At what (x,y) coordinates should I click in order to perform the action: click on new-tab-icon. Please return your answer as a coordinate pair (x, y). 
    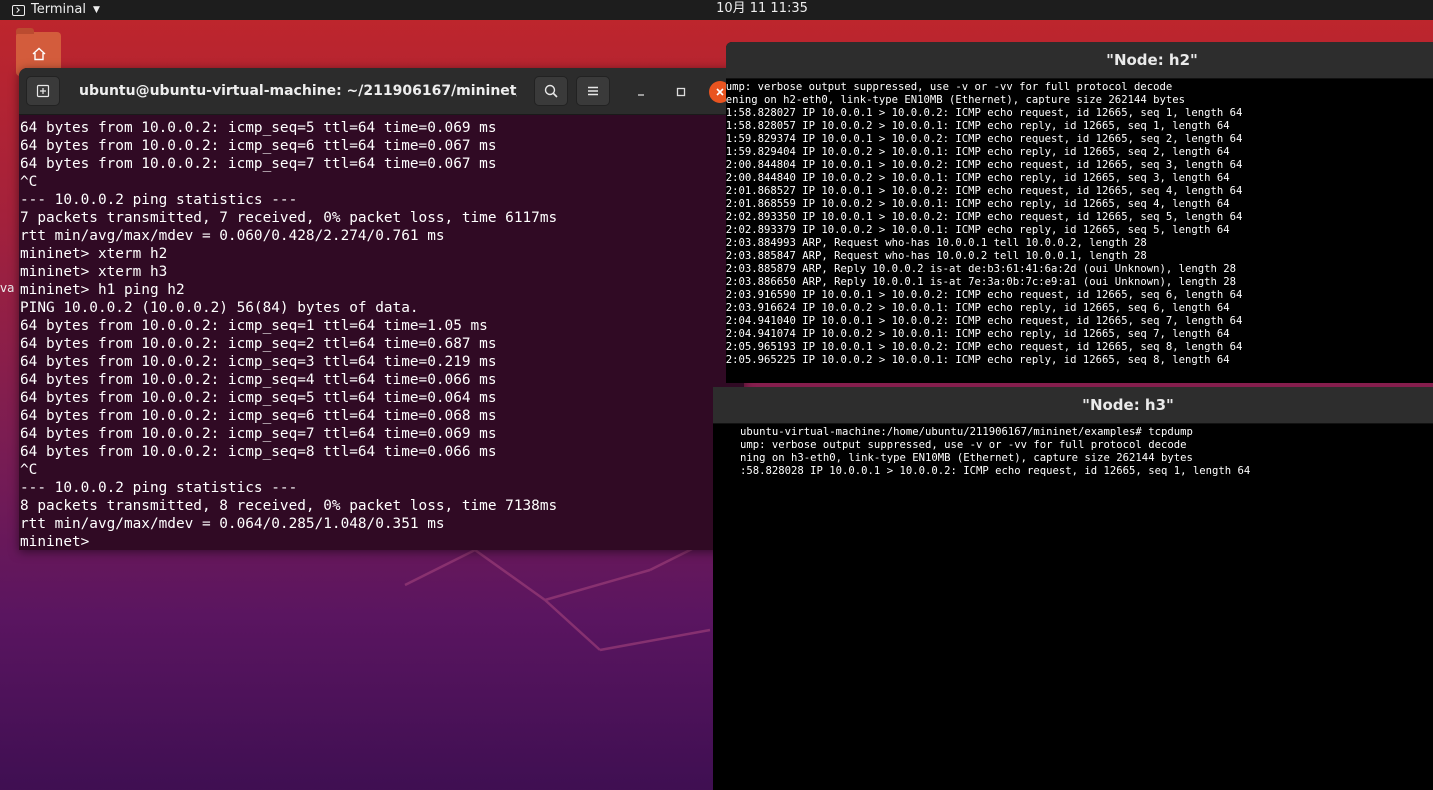
    Looking at the image, I should click on (43, 91).